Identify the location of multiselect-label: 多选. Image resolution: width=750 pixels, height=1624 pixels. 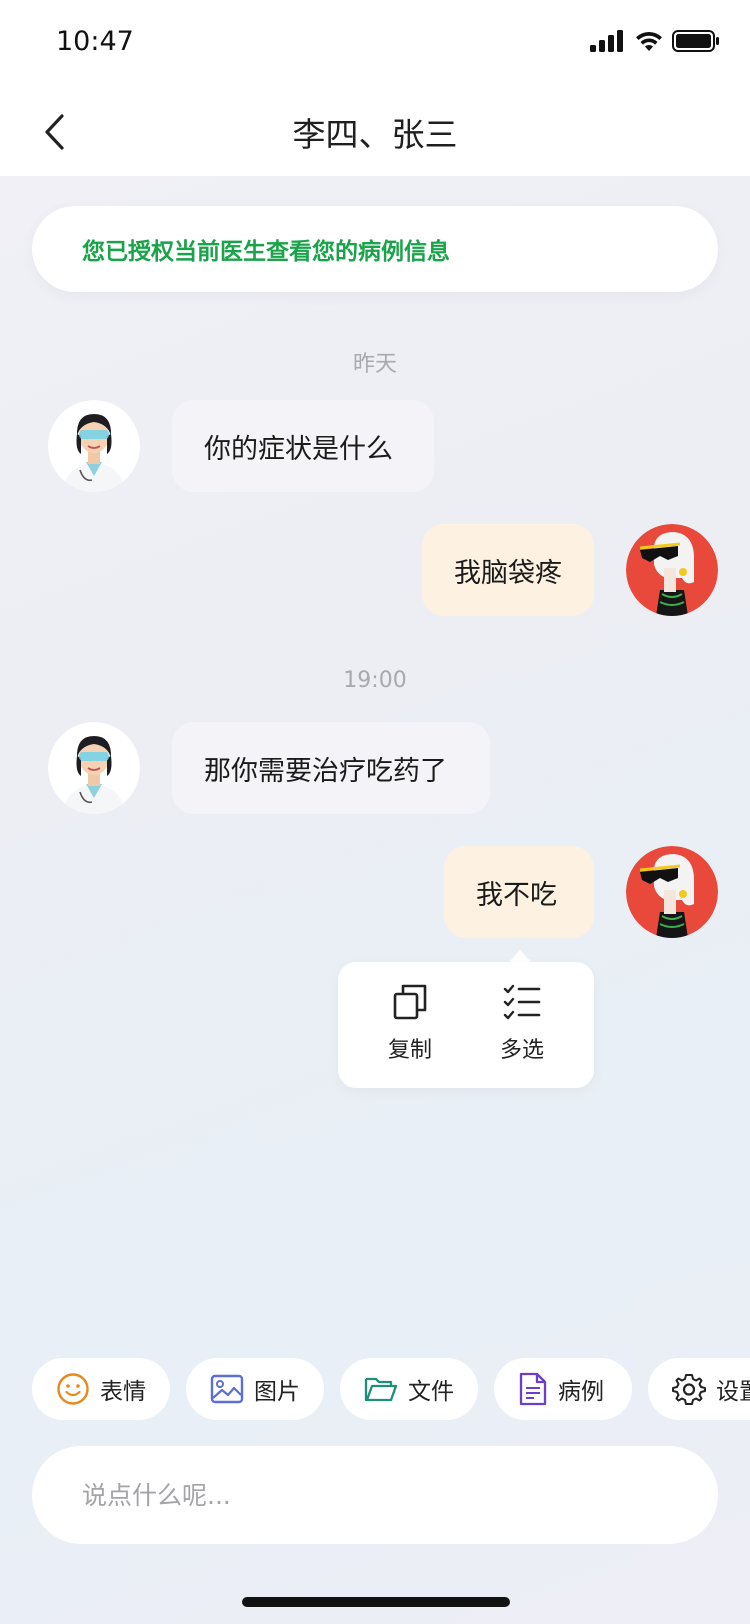
(521, 1050).